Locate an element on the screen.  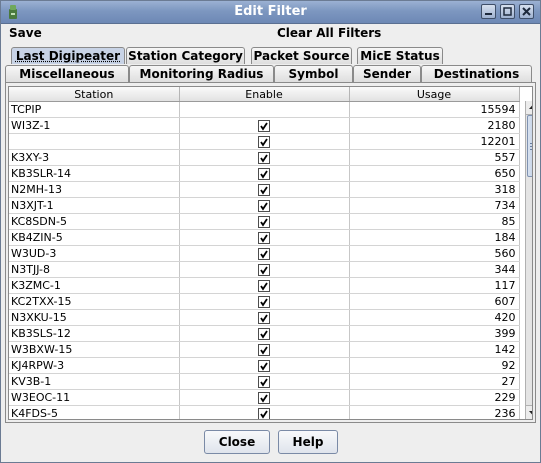
station-cell: KV3B-1 is located at coordinates (94, 381).